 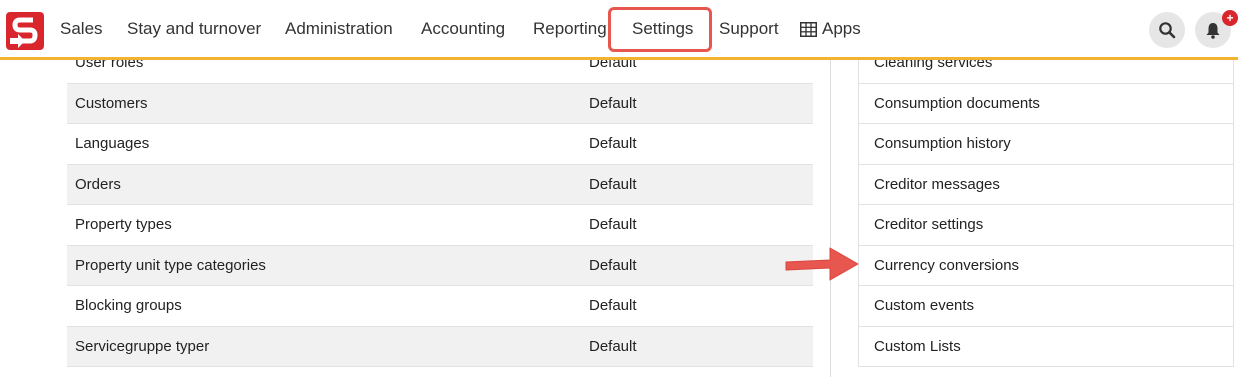 What do you see at coordinates (749, 29) in the screenshot?
I see `nav-support: Support` at bounding box center [749, 29].